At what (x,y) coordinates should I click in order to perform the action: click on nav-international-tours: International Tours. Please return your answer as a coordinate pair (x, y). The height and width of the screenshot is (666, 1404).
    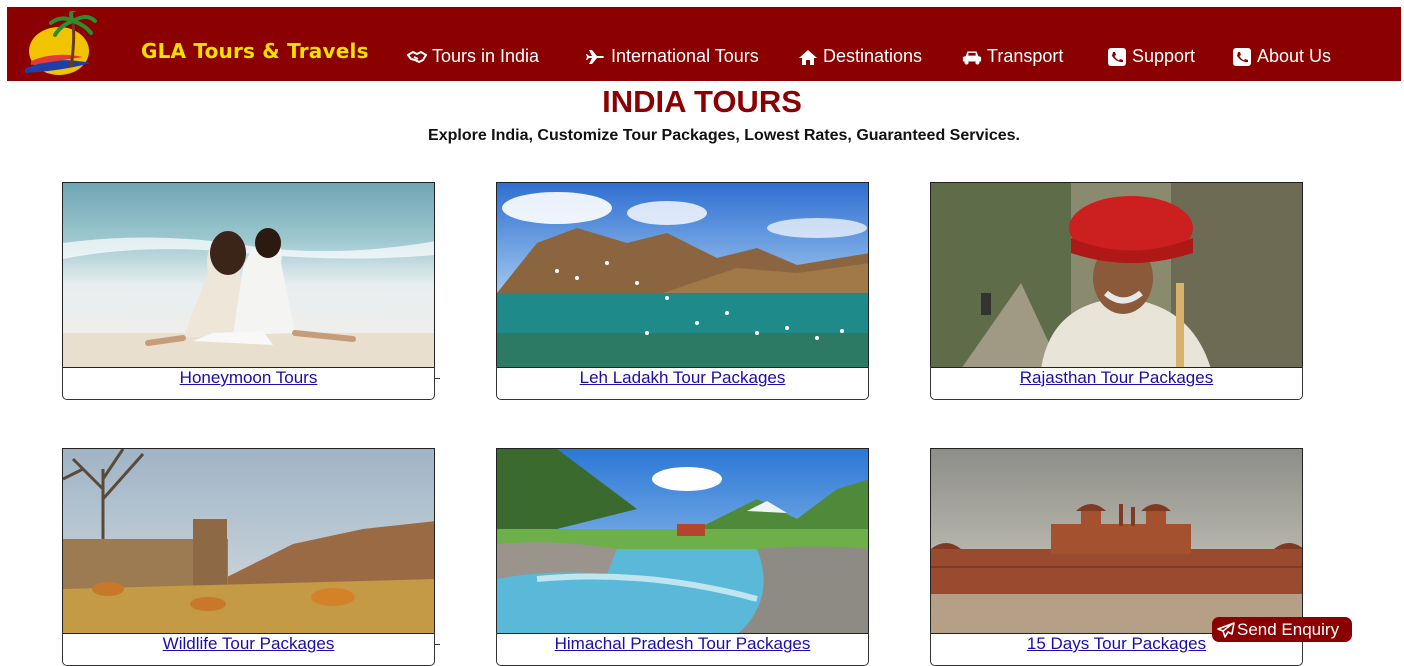
    Looking at the image, I should click on (672, 56).